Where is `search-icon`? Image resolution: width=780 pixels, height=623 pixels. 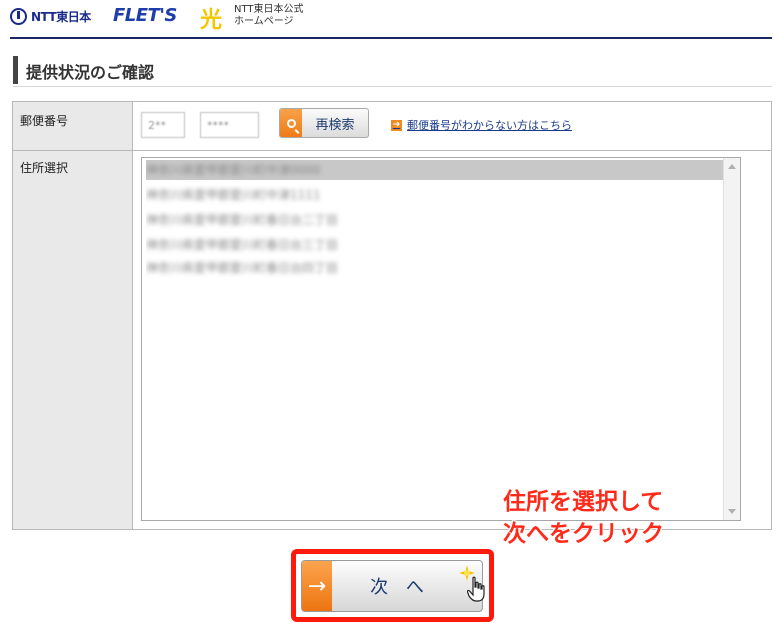
search-icon is located at coordinates (291, 123).